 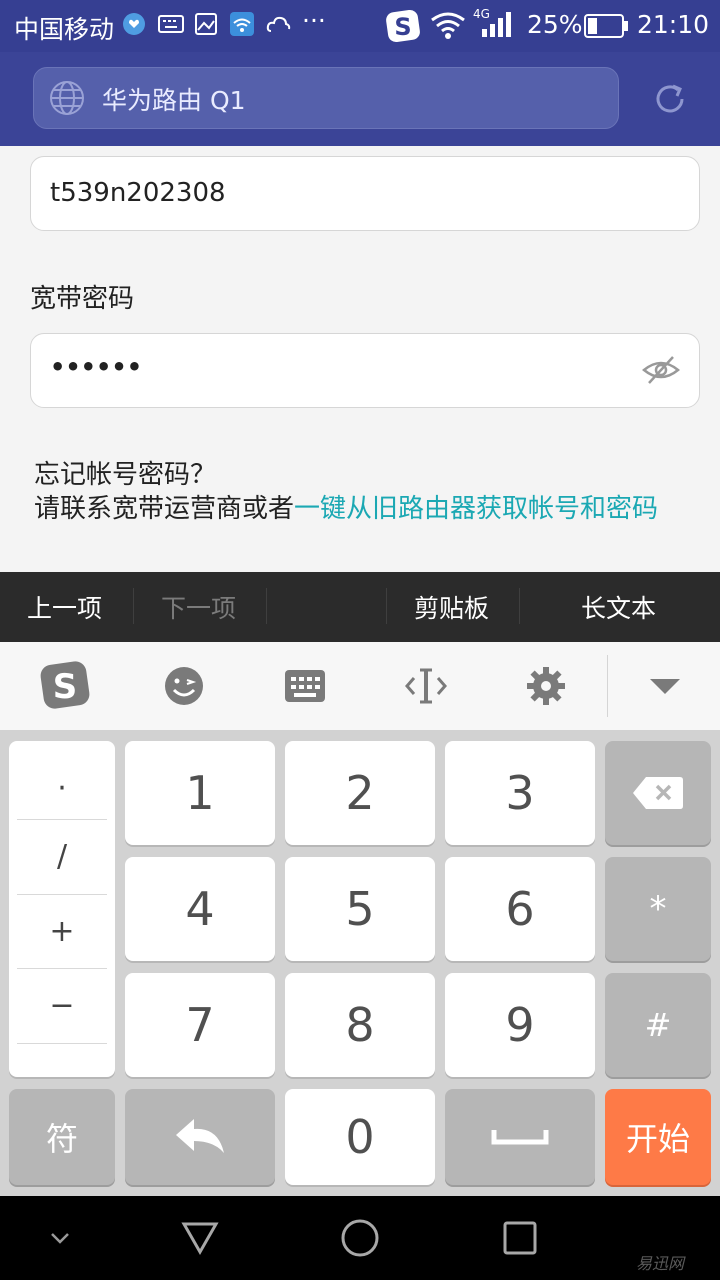 I want to click on space-key, so click(x=520, y=1137).